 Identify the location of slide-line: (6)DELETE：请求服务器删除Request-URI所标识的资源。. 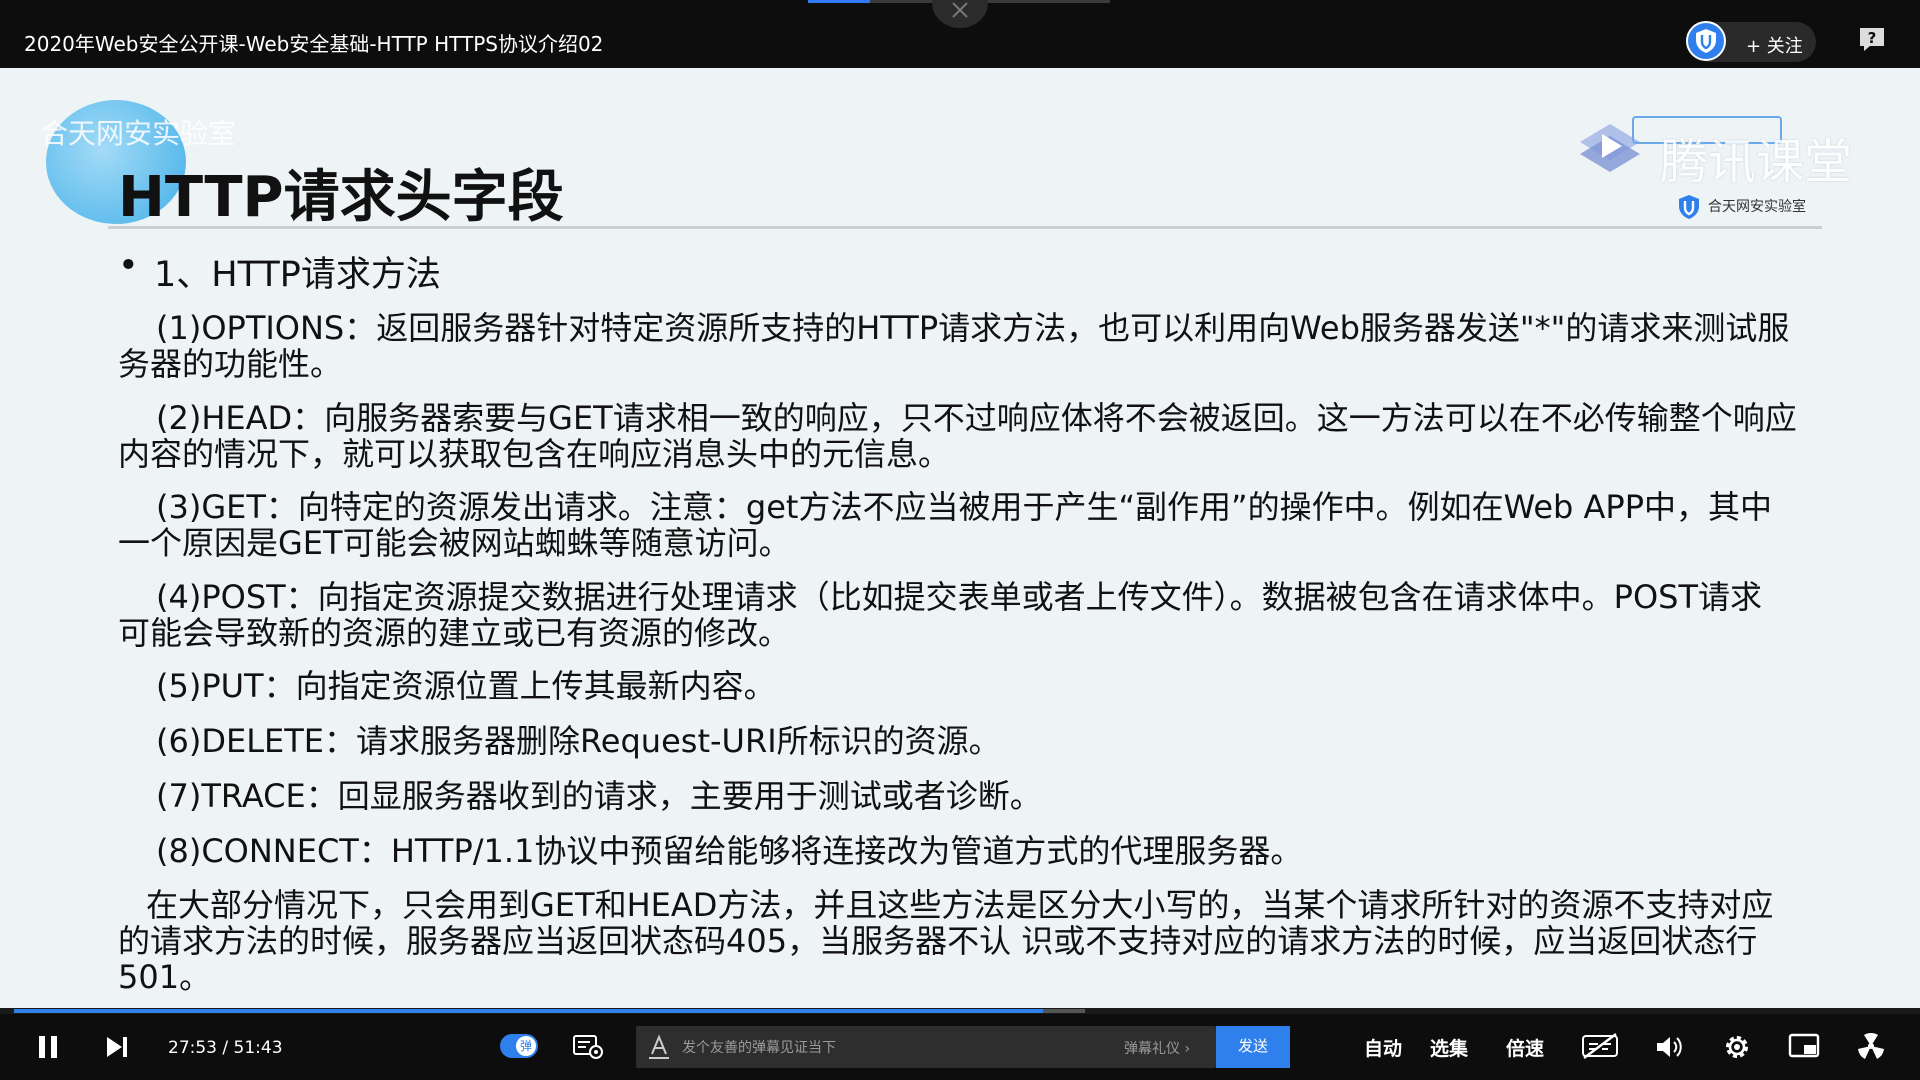
(578, 741).